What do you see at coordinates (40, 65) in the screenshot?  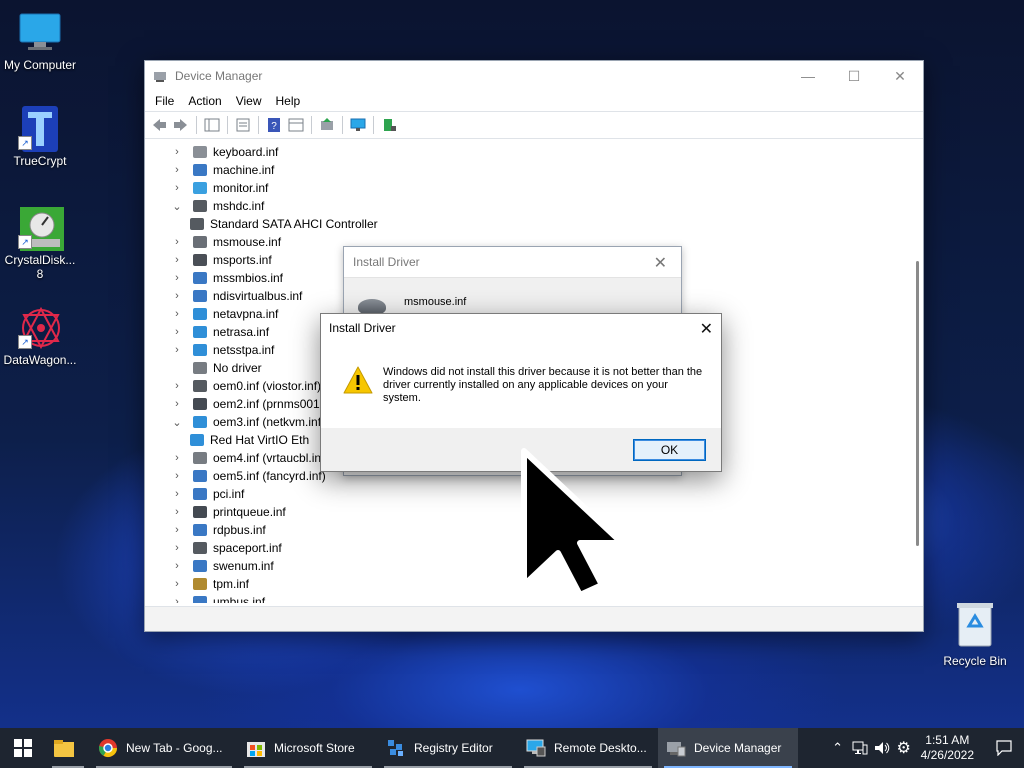 I see `desktop-icon-label: My Computer` at bounding box center [40, 65].